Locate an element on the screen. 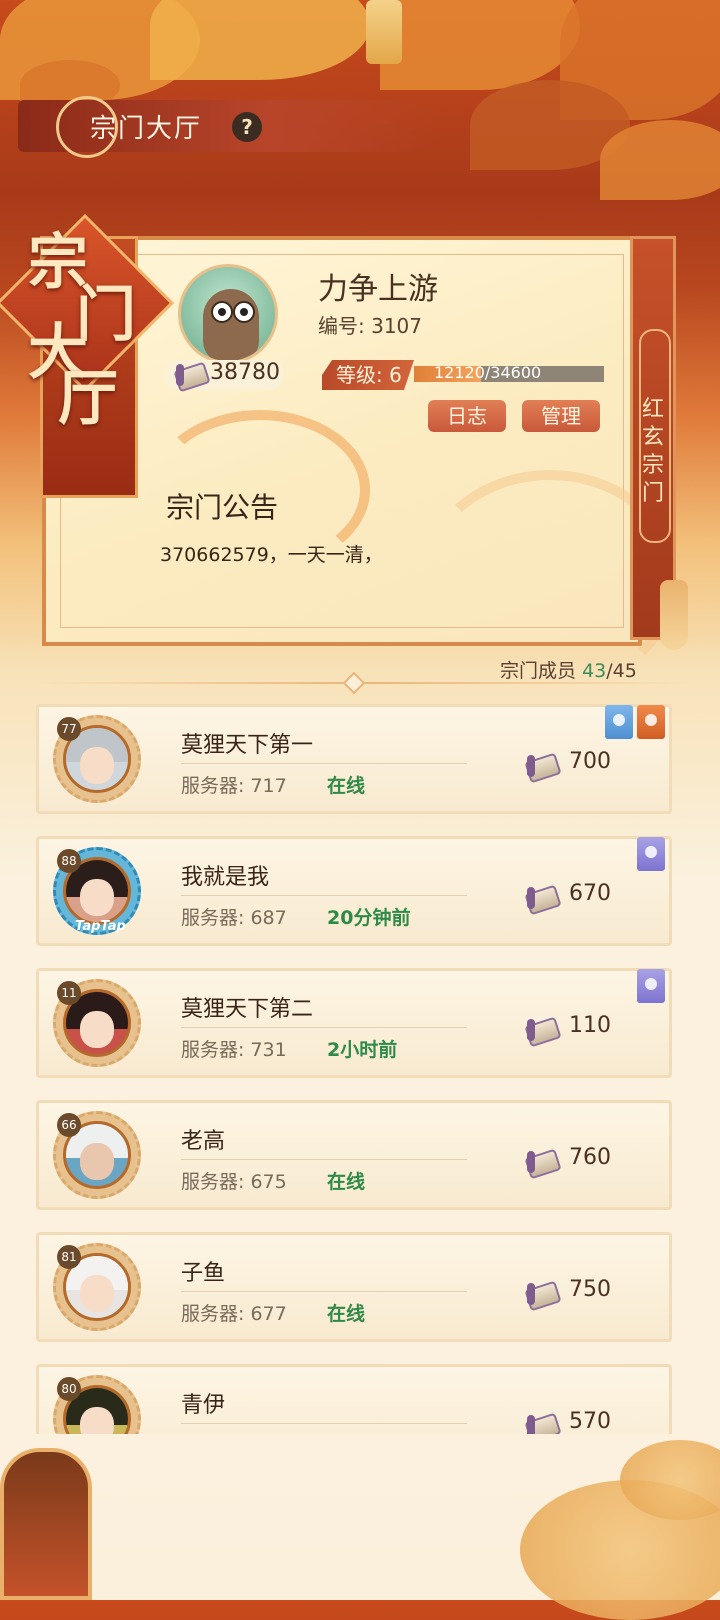 This screenshot has width=720, height=1620. member-name: 青伊 is located at coordinates (203, 1405).